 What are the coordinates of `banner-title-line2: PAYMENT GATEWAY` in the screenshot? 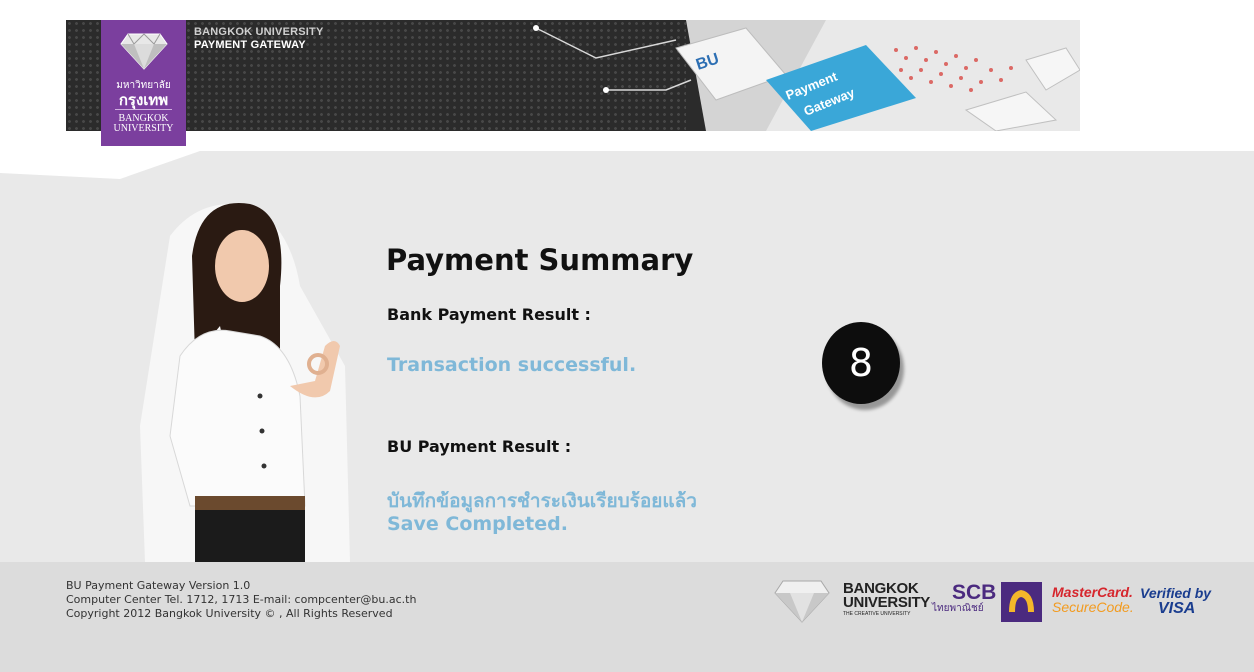 It's located at (250, 45).